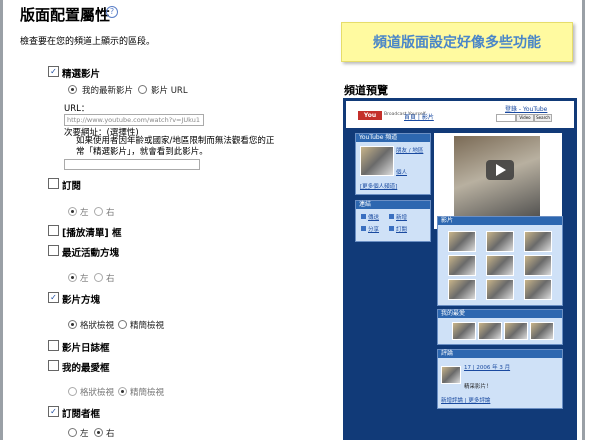 Image resolution: width=600 pixels, height=440 pixels. I want to click on preview-channel-line3: 個人, so click(402, 173).